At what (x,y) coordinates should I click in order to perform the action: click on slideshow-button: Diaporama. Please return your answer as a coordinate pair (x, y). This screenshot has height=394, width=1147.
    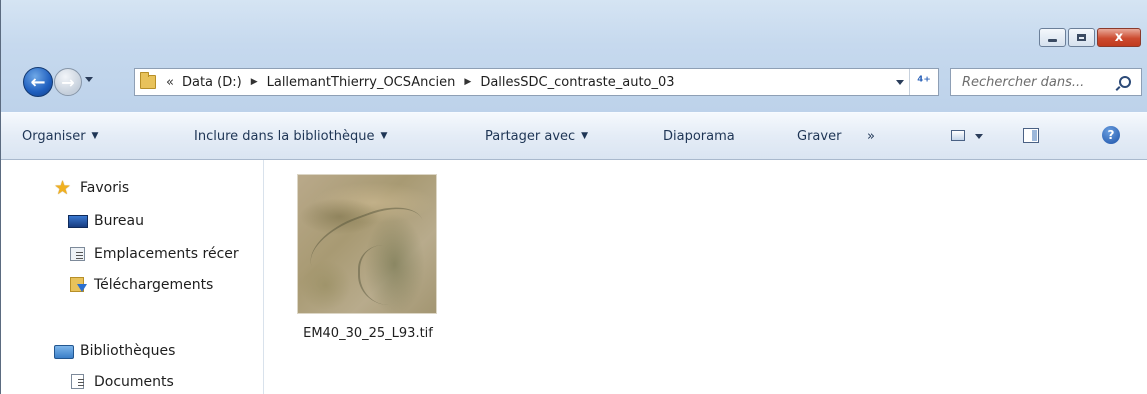
    Looking at the image, I should click on (699, 136).